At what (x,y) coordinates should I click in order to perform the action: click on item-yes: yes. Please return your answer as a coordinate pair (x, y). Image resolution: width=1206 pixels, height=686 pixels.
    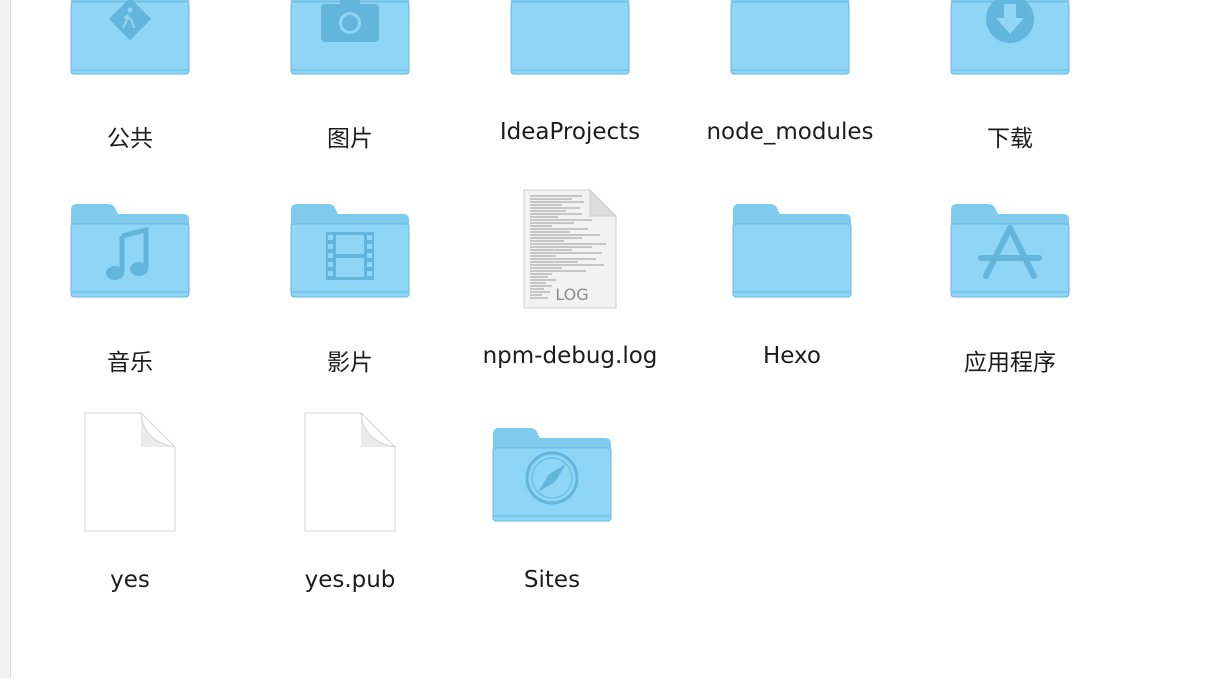
    Looking at the image, I should click on (130, 549).